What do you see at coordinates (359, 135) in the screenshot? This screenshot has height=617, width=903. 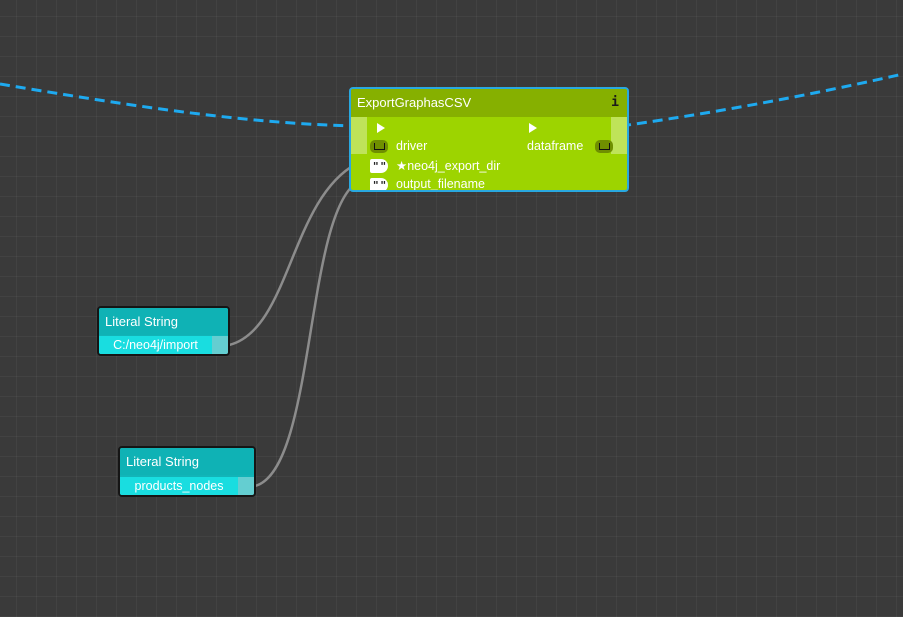 I see `input-pin-strip` at bounding box center [359, 135].